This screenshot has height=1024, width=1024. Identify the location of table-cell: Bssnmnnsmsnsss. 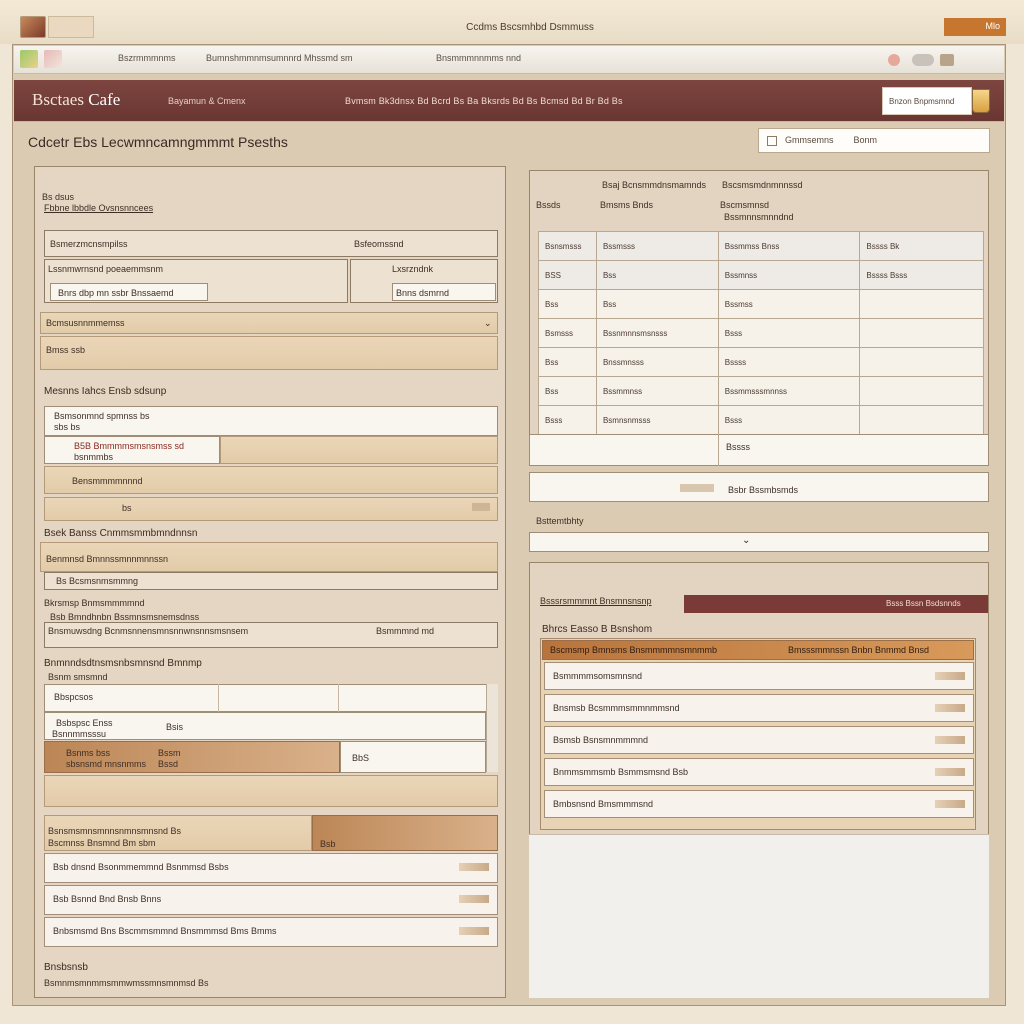
(657, 333).